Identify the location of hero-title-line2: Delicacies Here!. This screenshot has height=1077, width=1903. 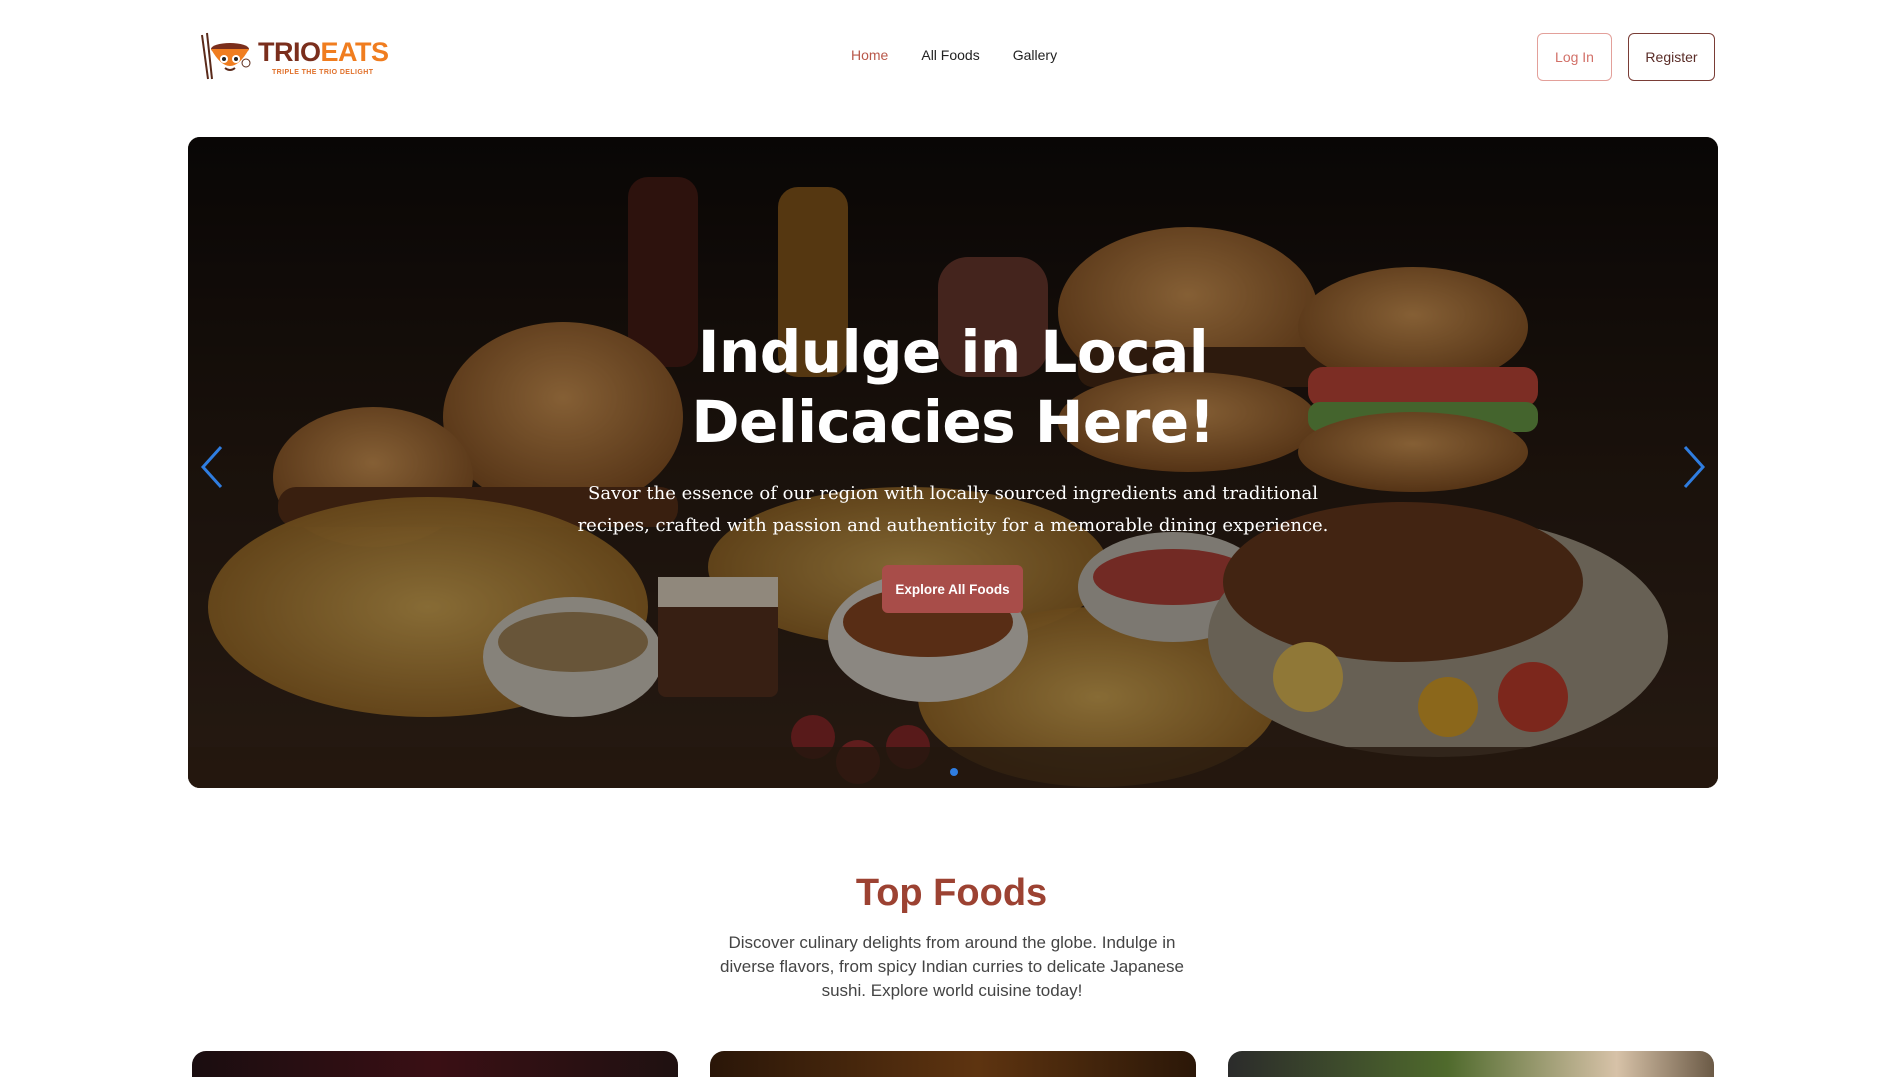
(953, 422).